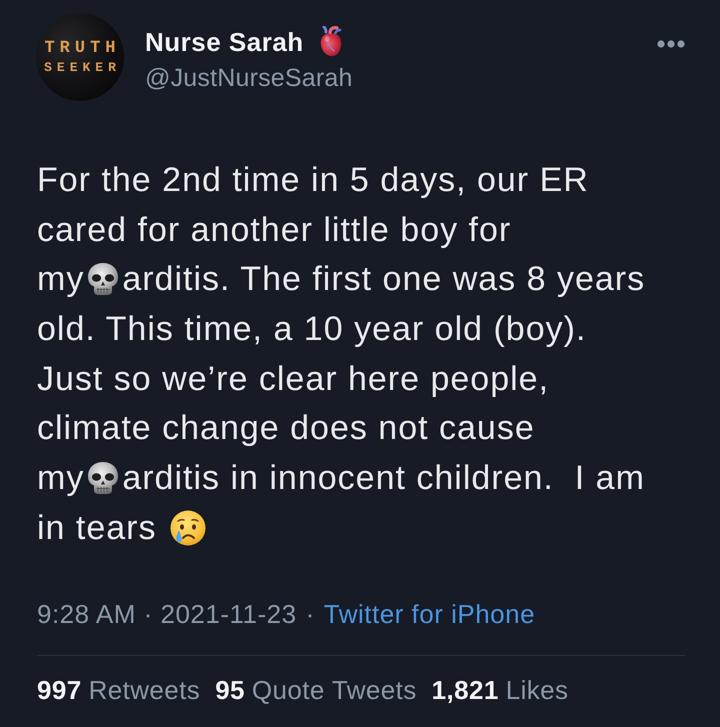 The width and height of the screenshot is (720, 727). I want to click on user-handle: @JustNurseSarah, so click(249, 78).